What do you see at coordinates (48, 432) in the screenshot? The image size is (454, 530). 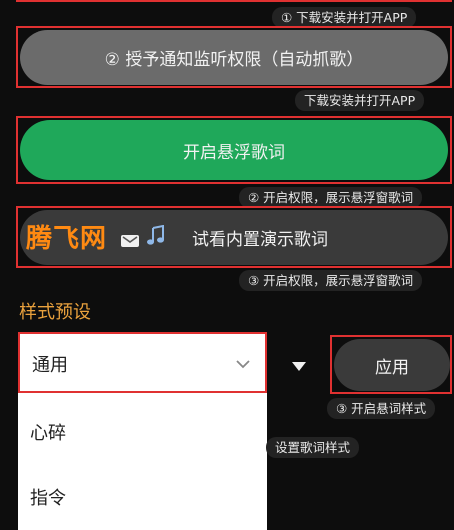 I see `dropdown-option-xinsui: 心碎` at bounding box center [48, 432].